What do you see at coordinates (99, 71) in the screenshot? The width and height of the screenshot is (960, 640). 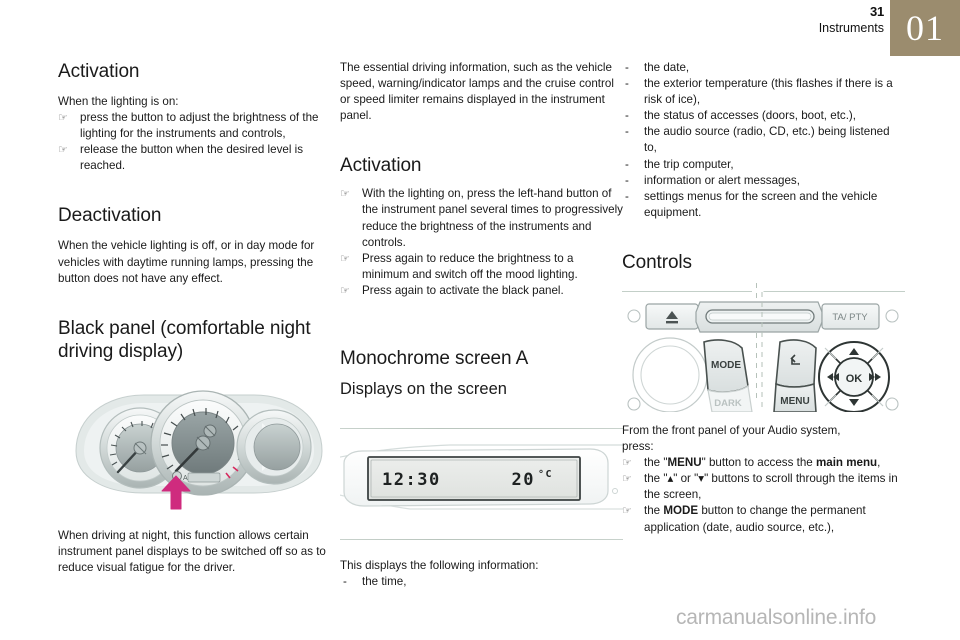 I see `heading-activation-1: Activation` at bounding box center [99, 71].